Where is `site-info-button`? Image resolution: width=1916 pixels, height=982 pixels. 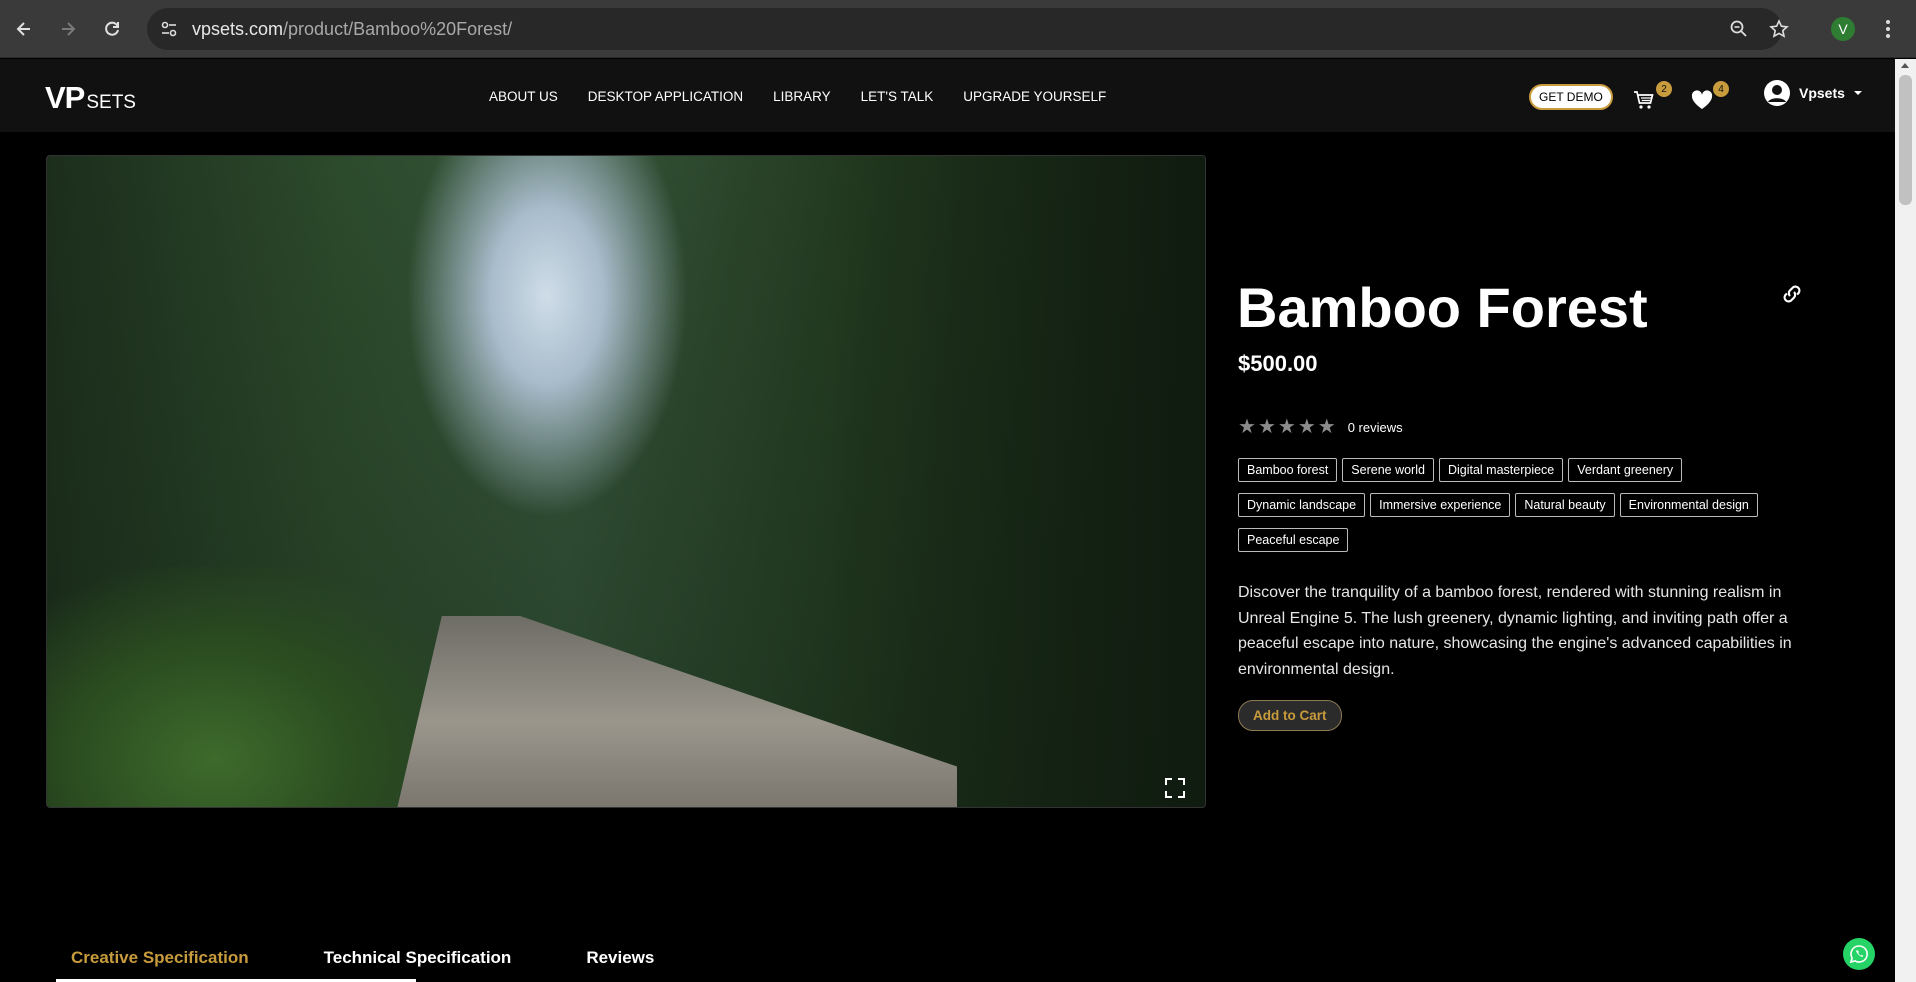
site-info-button is located at coordinates (169, 29).